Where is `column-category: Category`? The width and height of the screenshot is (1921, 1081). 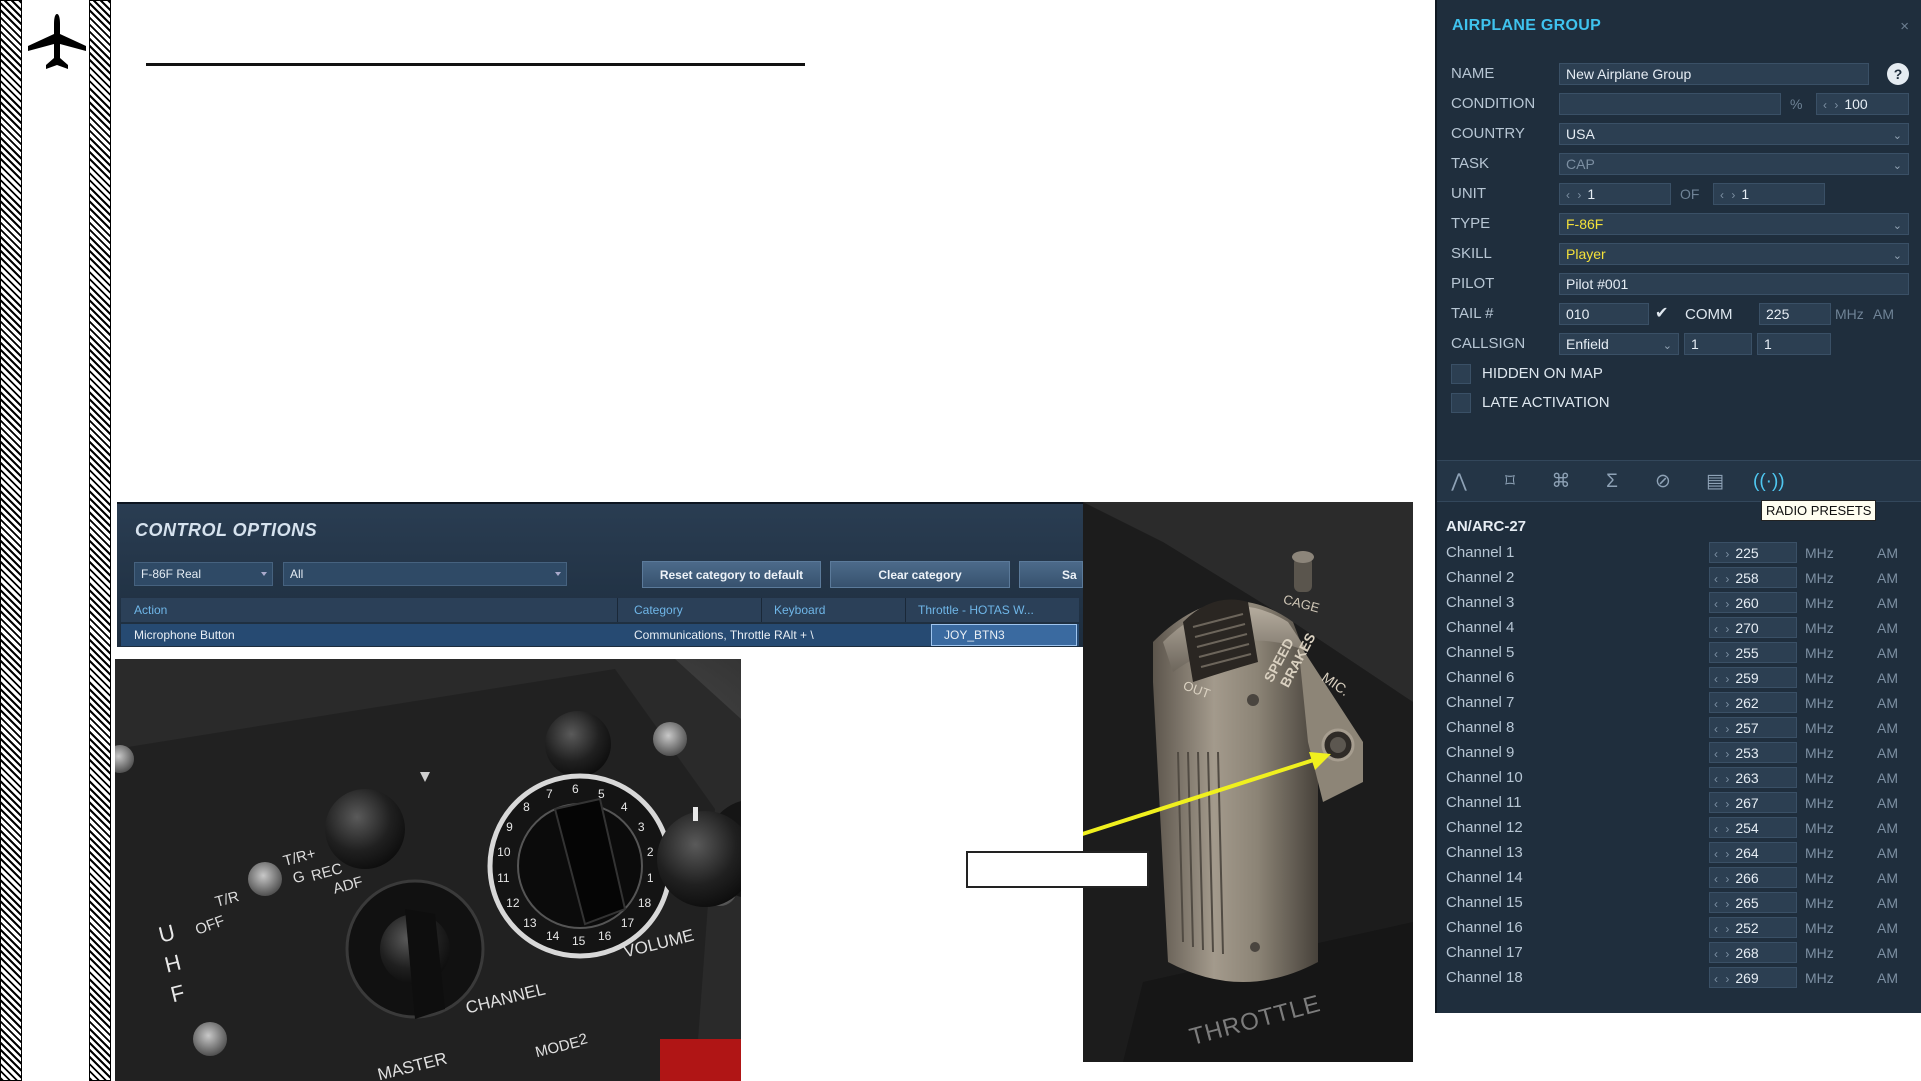 column-category: Category is located at coordinates (658, 610).